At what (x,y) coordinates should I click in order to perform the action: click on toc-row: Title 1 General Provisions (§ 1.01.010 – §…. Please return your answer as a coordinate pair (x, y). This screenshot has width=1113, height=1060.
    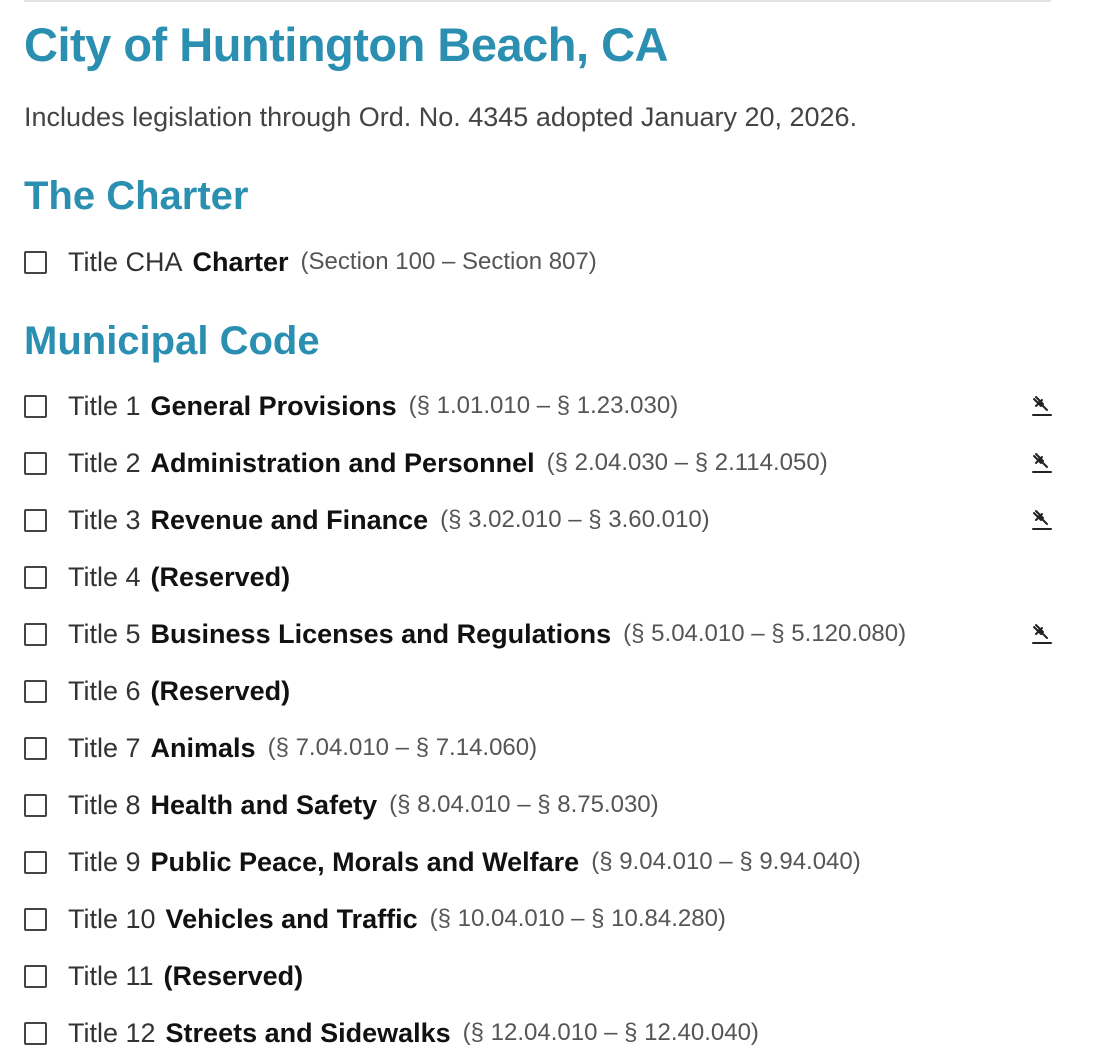
    Looking at the image, I should click on (539, 406).